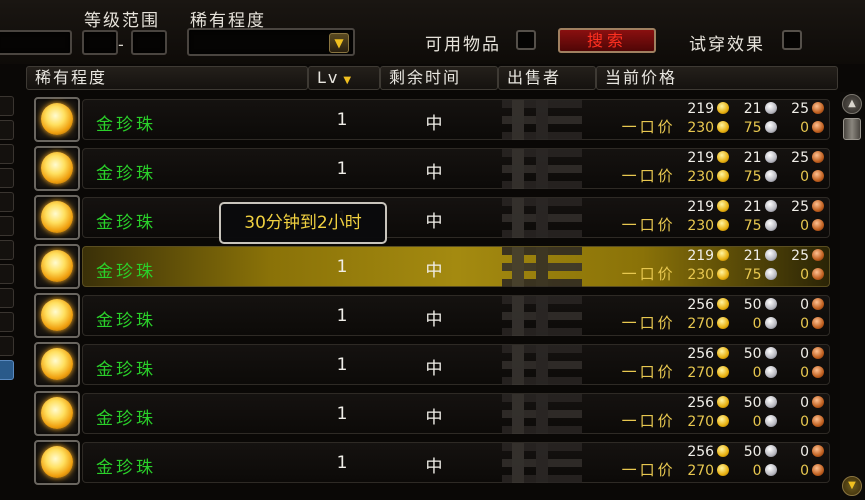 The image size is (865, 500). I want to click on column-headers: 稀有程度 Lv ▼ 剩余时间 出售者 当前价格, so click(432, 78).